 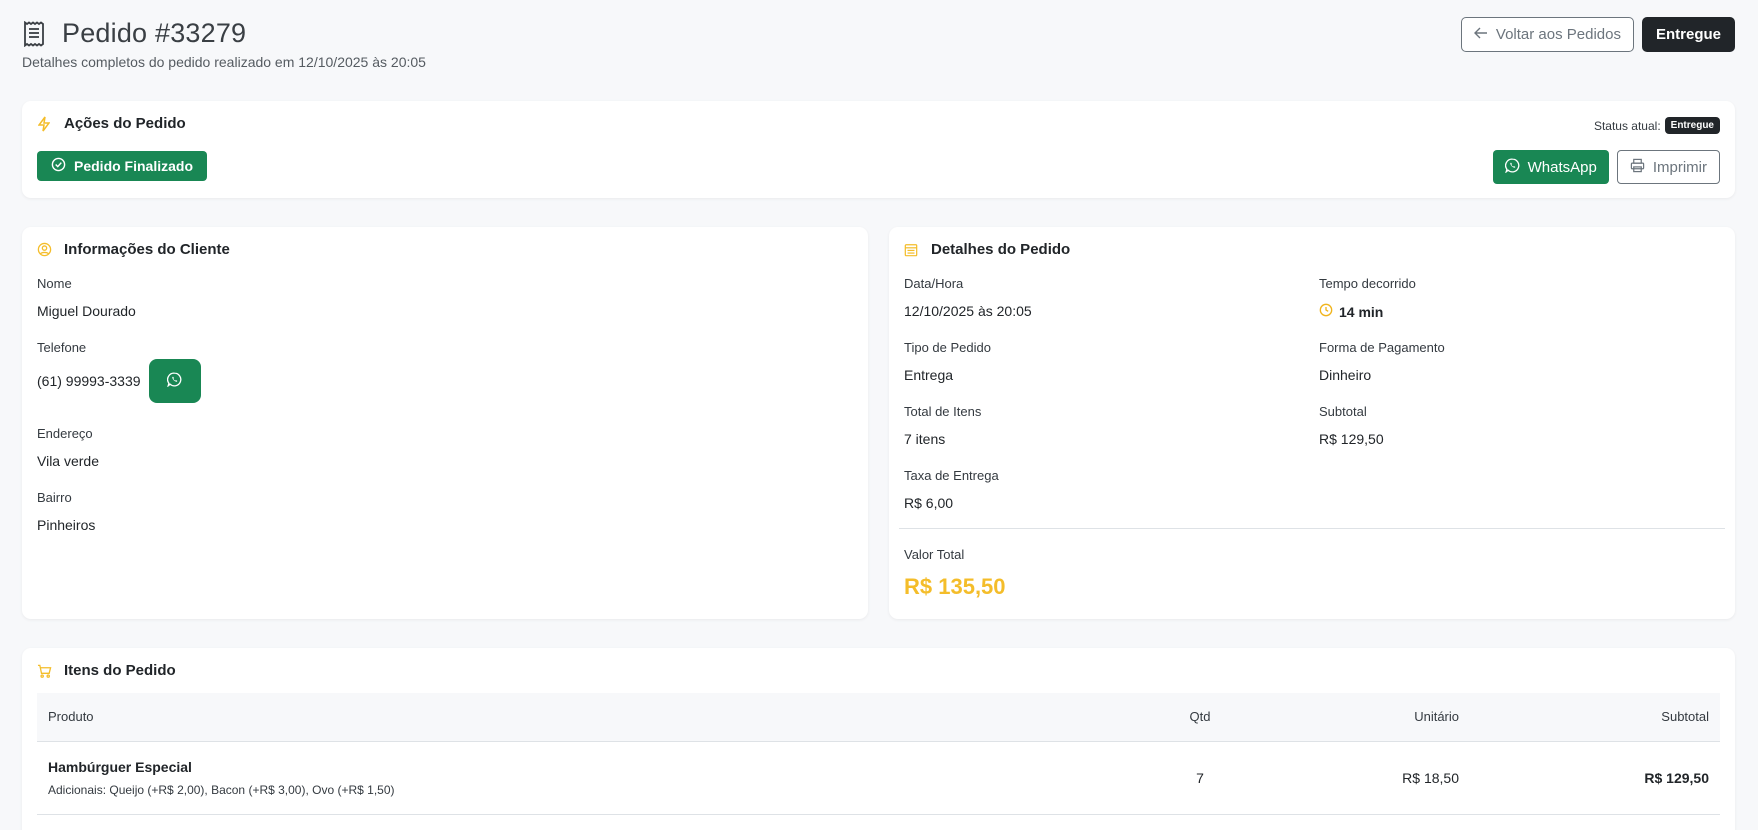 What do you see at coordinates (1351, 425) in the screenshot?
I see `subtotal-field: Subtotal R$ 129,50` at bounding box center [1351, 425].